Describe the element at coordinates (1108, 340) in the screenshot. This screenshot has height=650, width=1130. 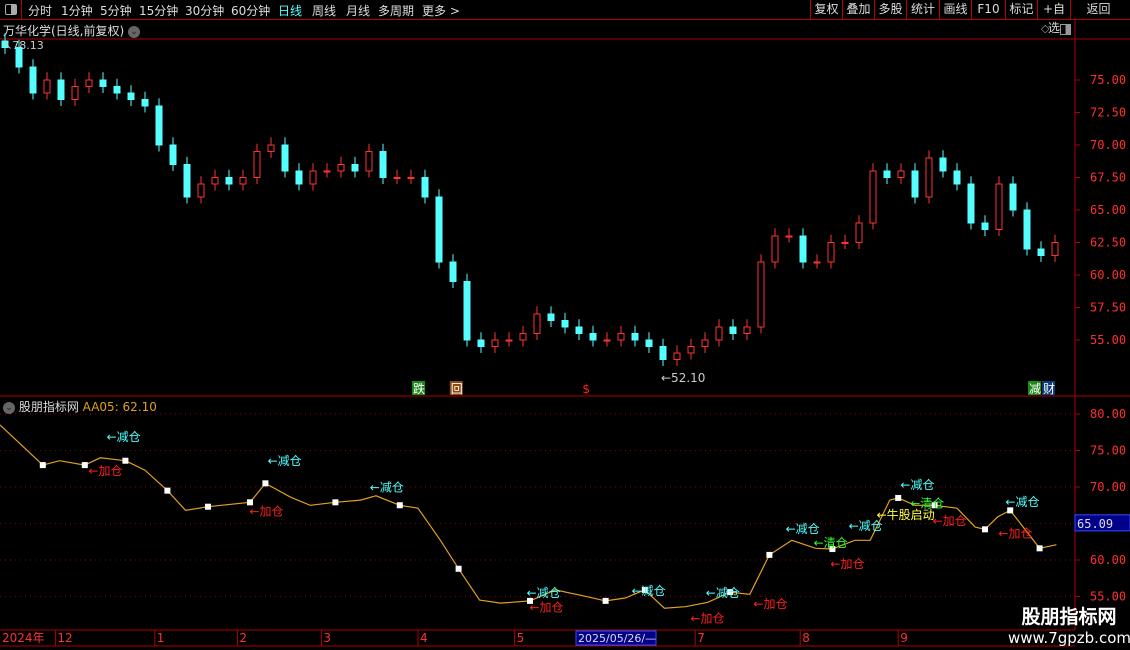
I see `price-tick-label: 55.00` at that location.